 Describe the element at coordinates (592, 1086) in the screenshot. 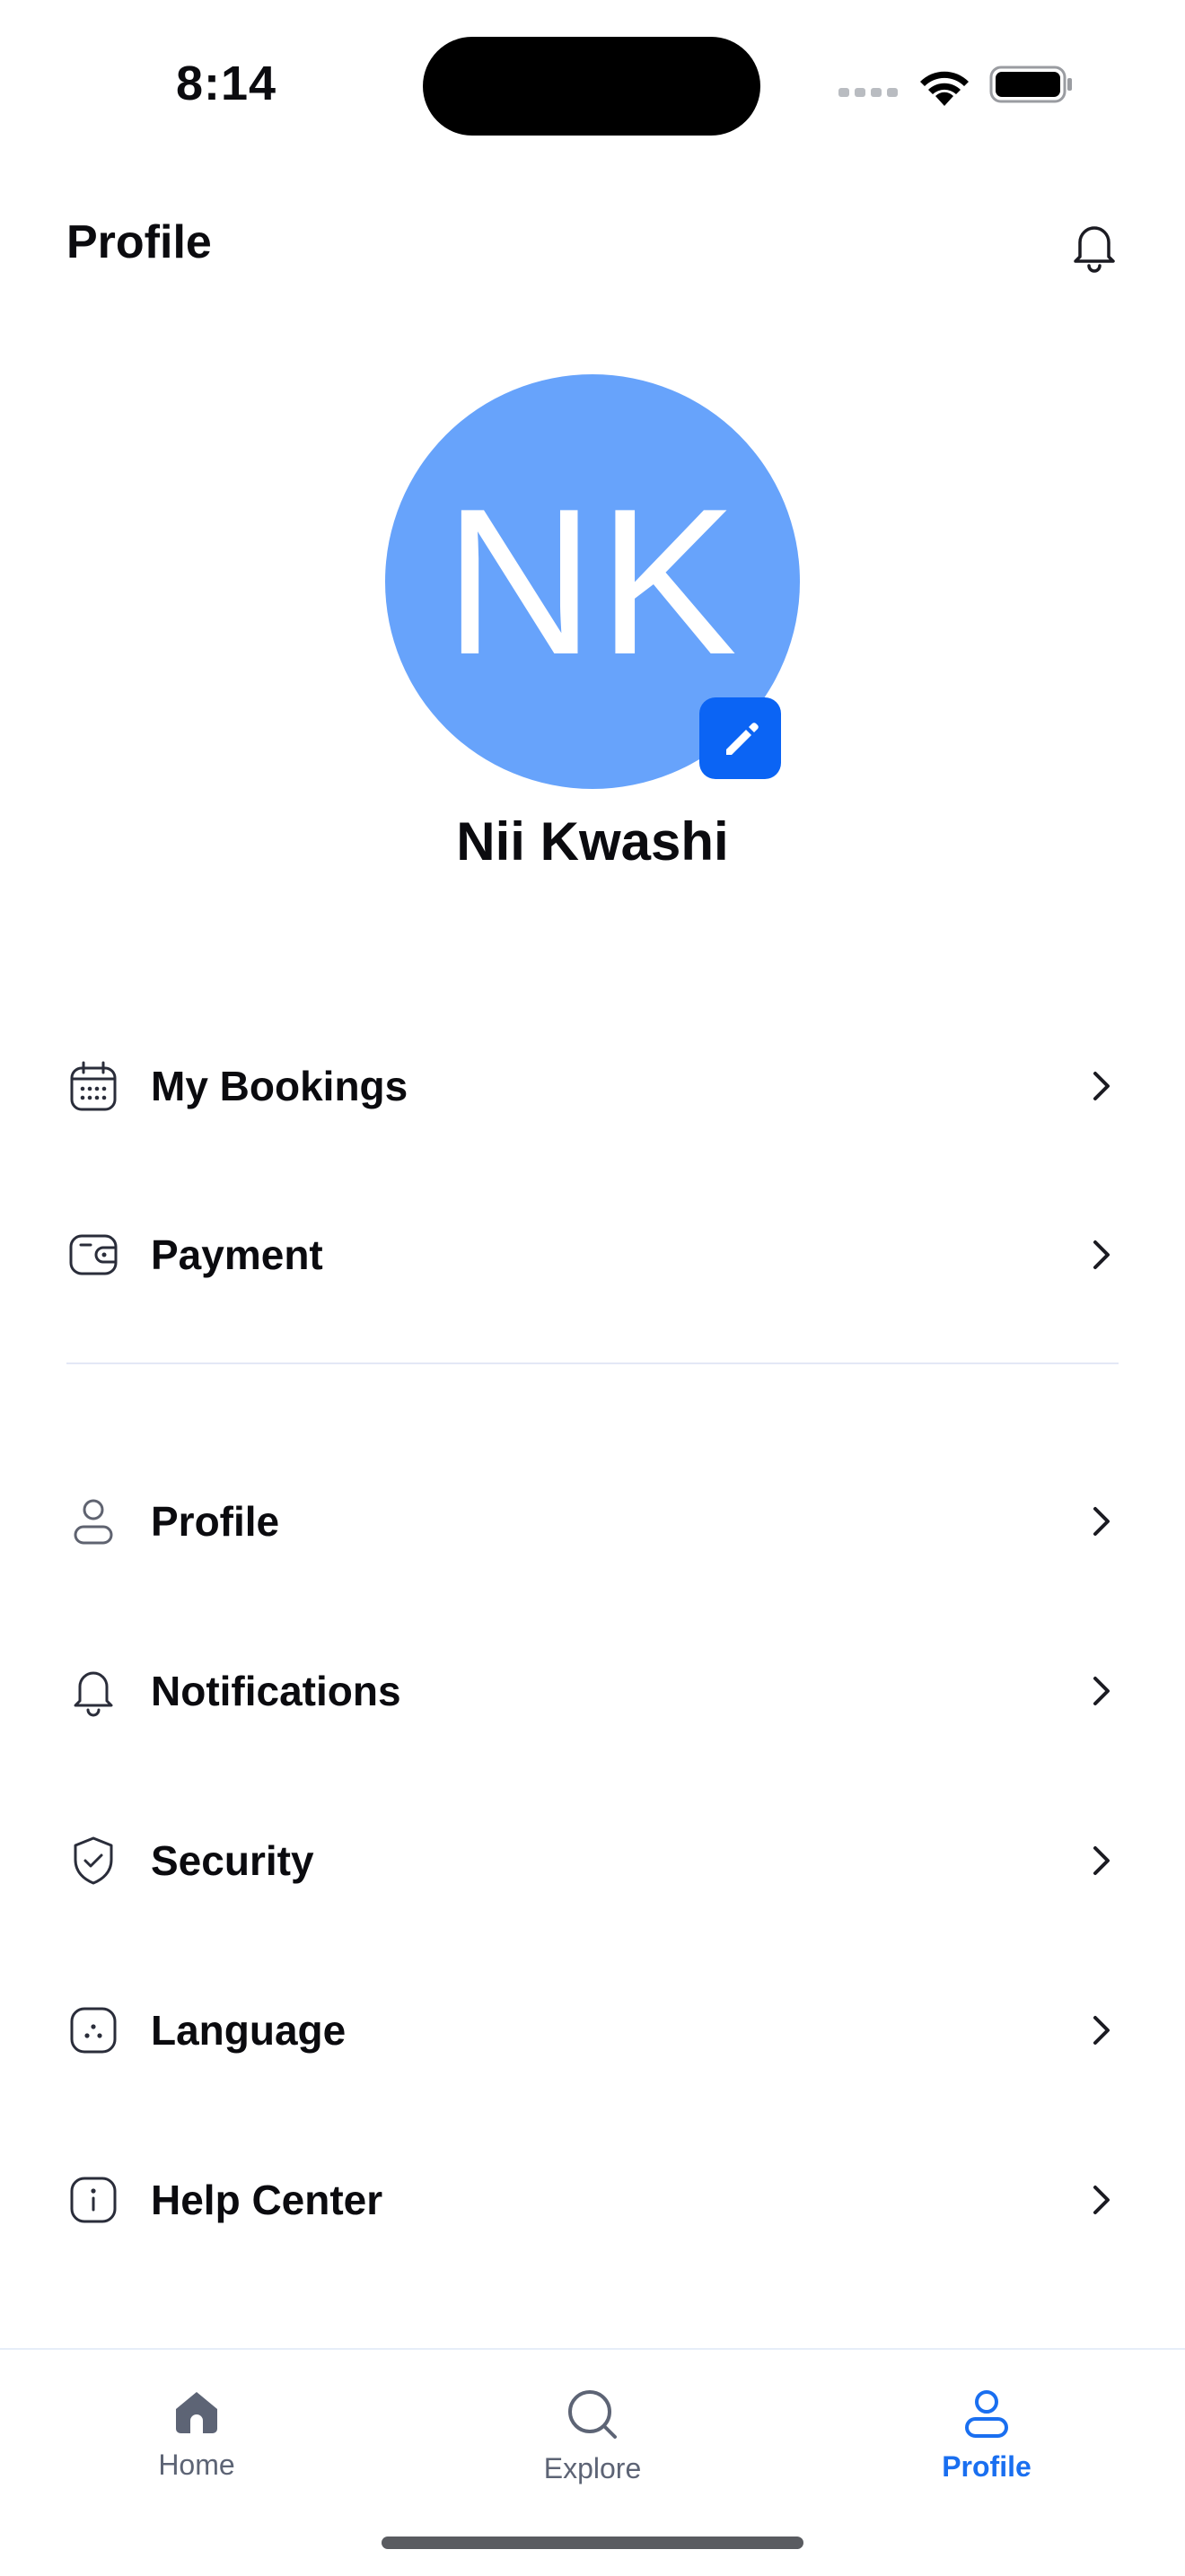

I see `menu-item-my-bookings: My Bookings` at that location.